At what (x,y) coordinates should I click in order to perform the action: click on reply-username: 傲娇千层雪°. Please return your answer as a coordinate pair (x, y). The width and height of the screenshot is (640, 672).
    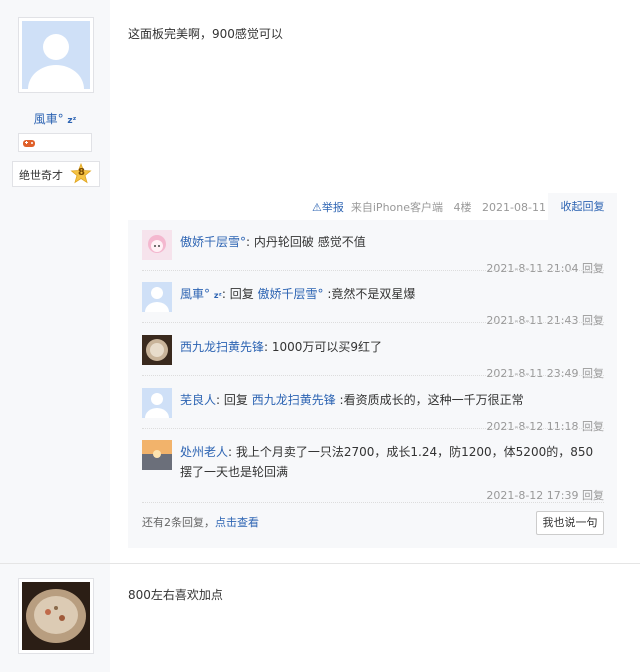
    Looking at the image, I should click on (213, 242).